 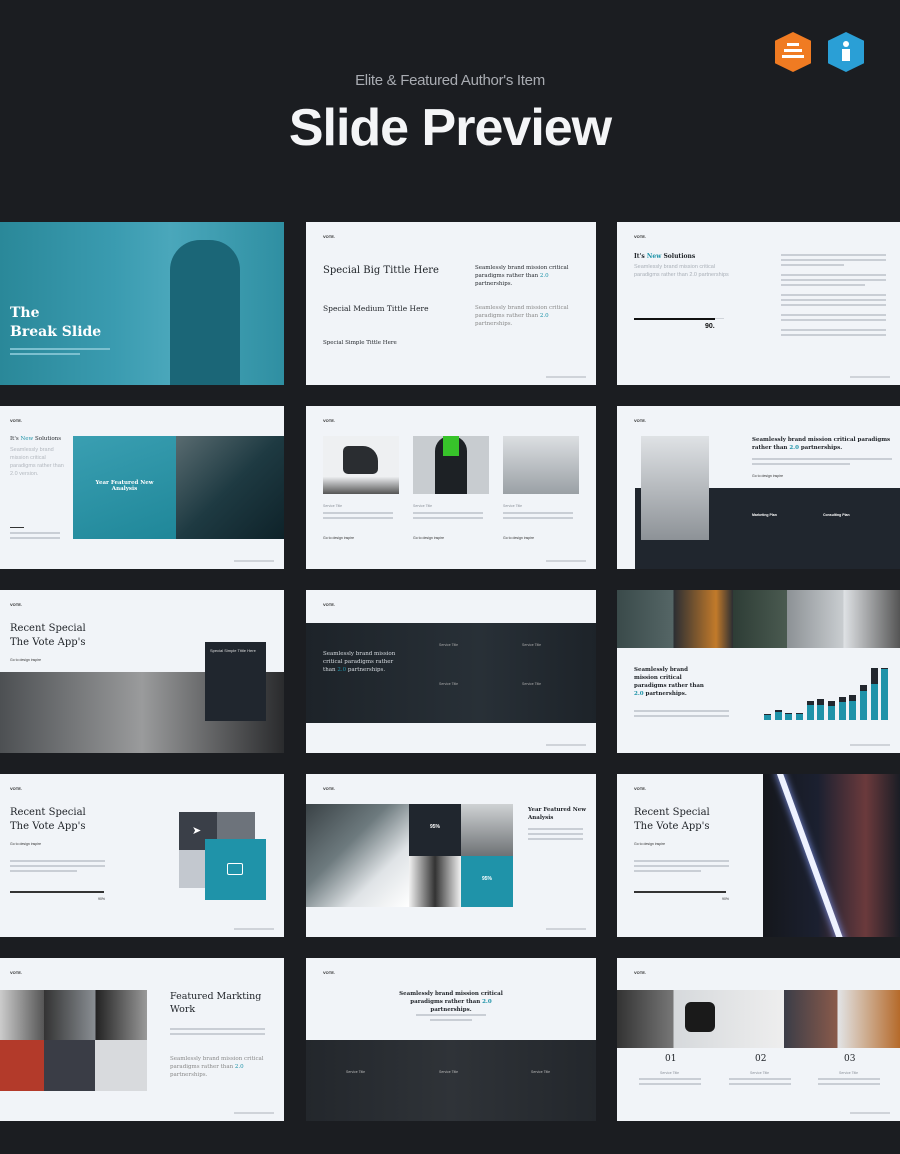 What do you see at coordinates (235, 681) in the screenshot?
I see `dark-card: Special Simple Tittle Here` at bounding box center [235, 681].